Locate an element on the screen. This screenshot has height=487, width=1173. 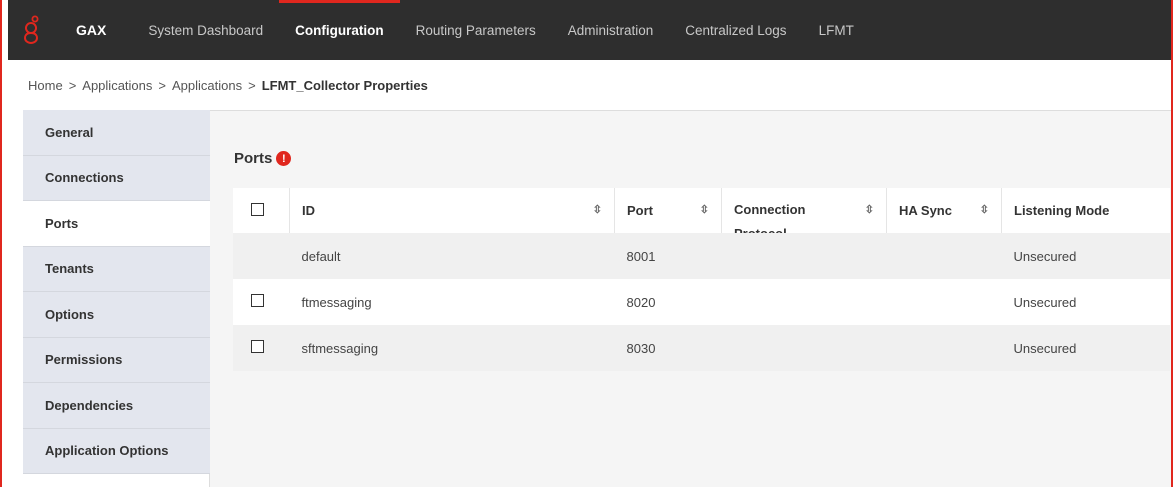
breadcrumb-applications-folder: Applications is located at coordinates (207, 85).